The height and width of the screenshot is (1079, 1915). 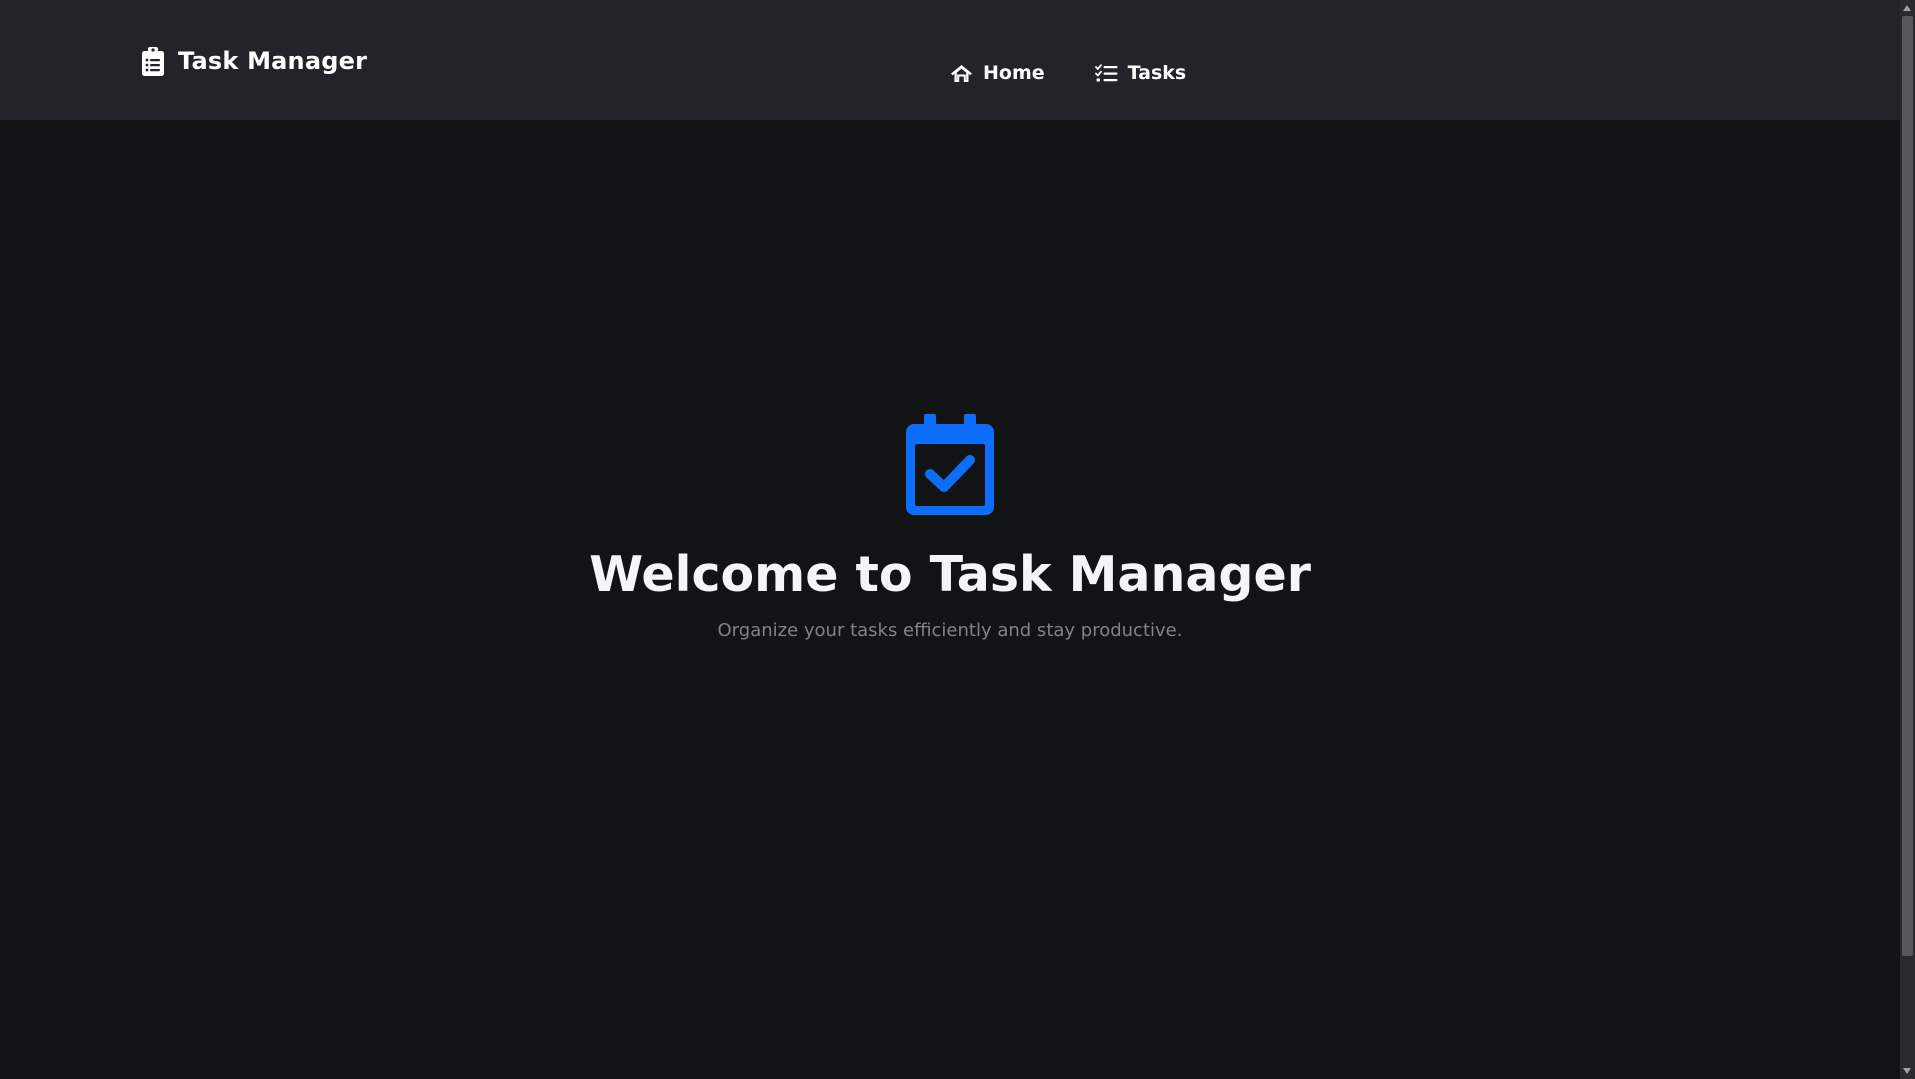 I want to click on calendar-check-icon, so click(x=950, y=464).